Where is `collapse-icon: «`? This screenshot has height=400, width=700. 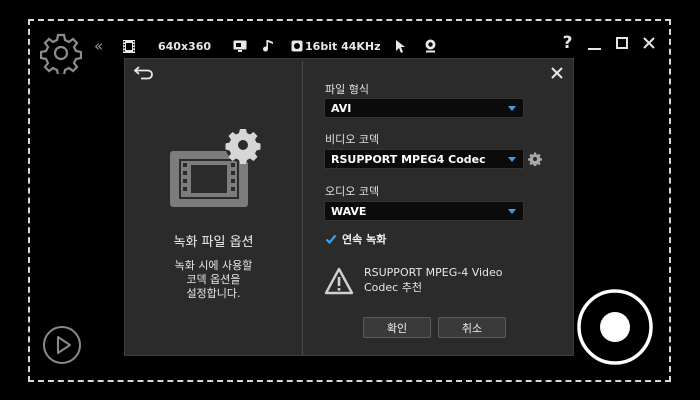
collapse-icon: « is located at coordinates (98, 46).